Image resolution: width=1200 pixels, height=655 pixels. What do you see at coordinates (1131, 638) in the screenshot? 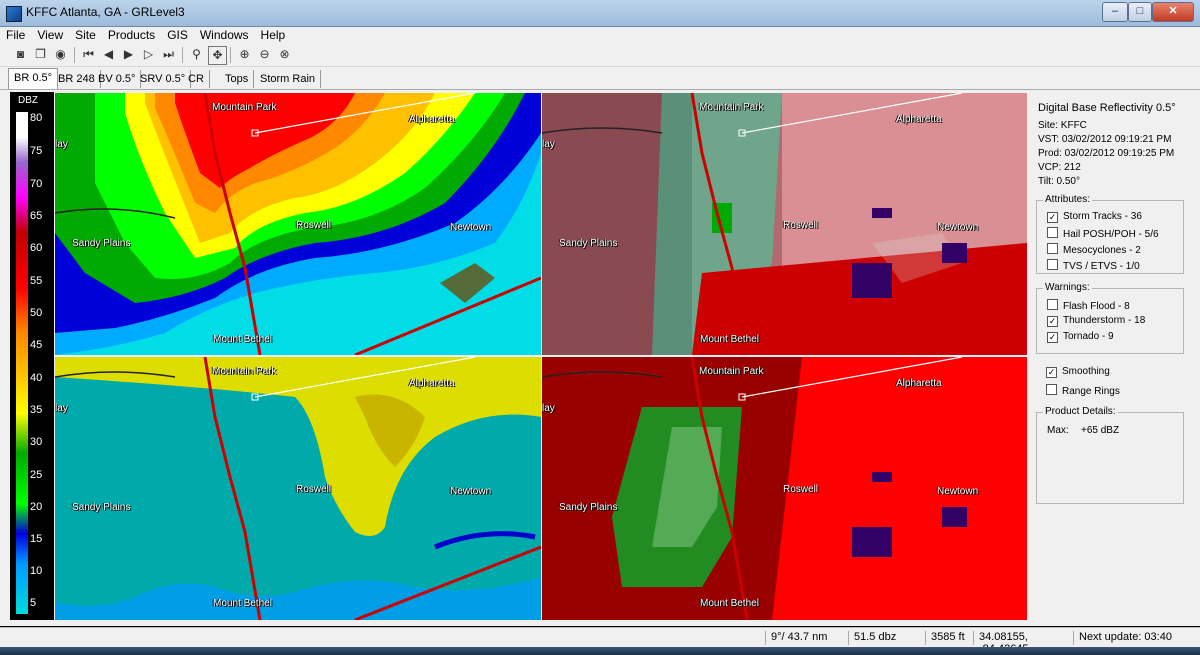
I see `status-next-update: Next update: 03:40` at bounding box center [1131, 638].